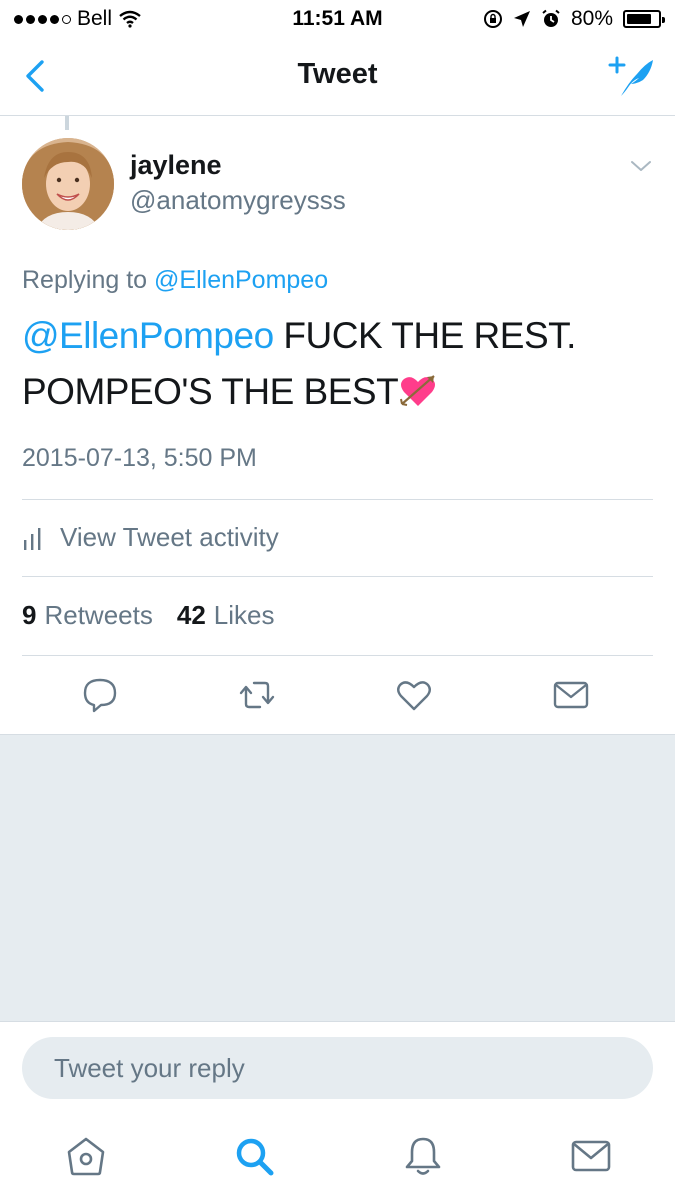  I want to click on location-icon, so click(521, 19).